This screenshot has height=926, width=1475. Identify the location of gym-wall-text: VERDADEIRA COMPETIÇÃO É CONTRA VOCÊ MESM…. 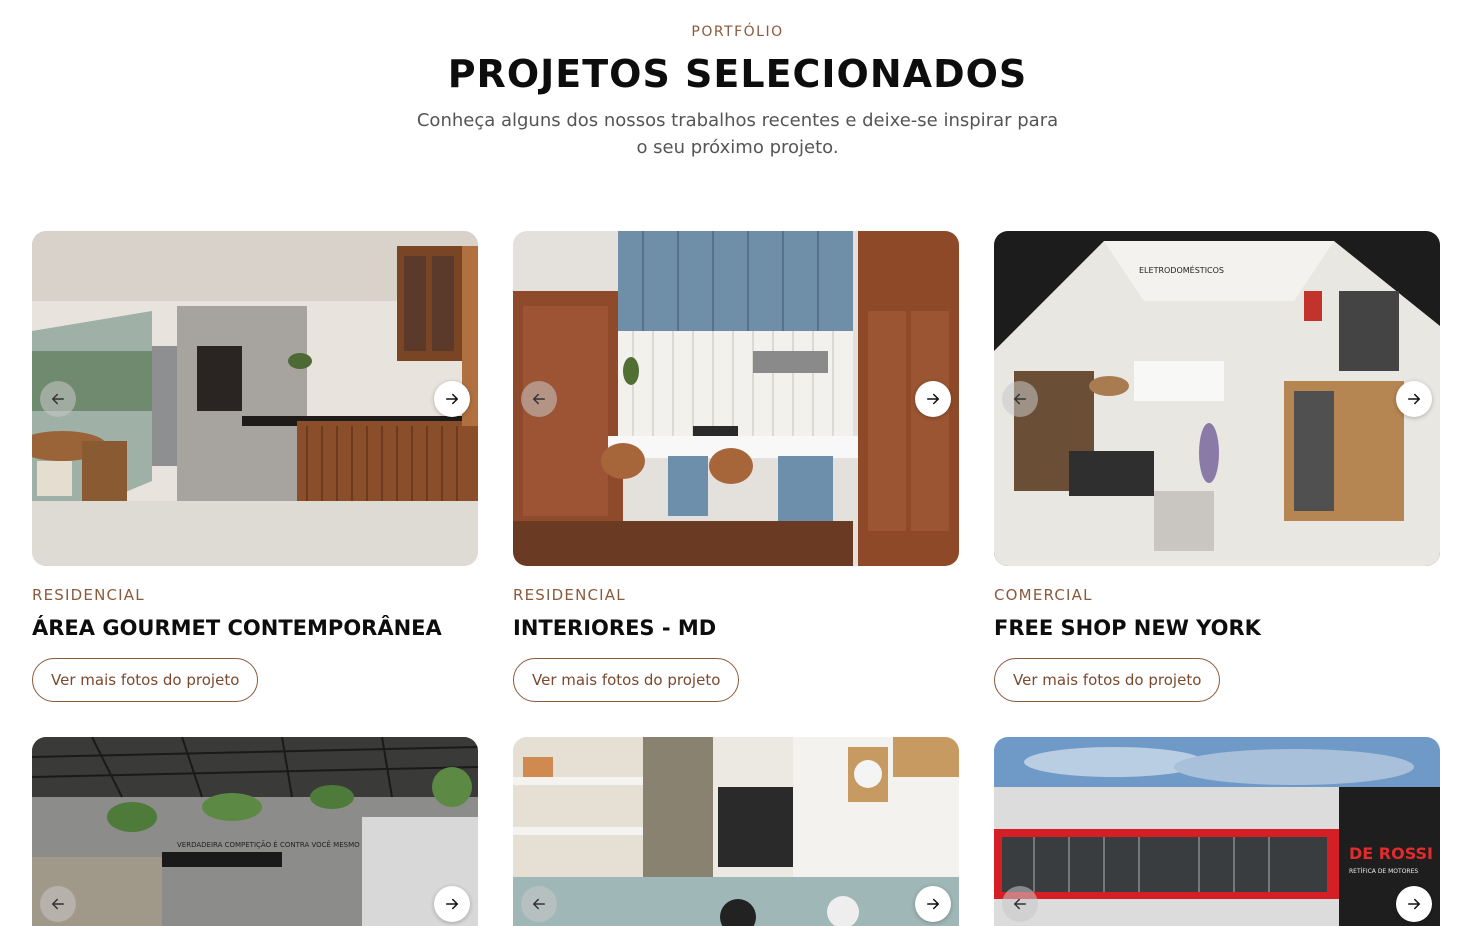
(268, 844).